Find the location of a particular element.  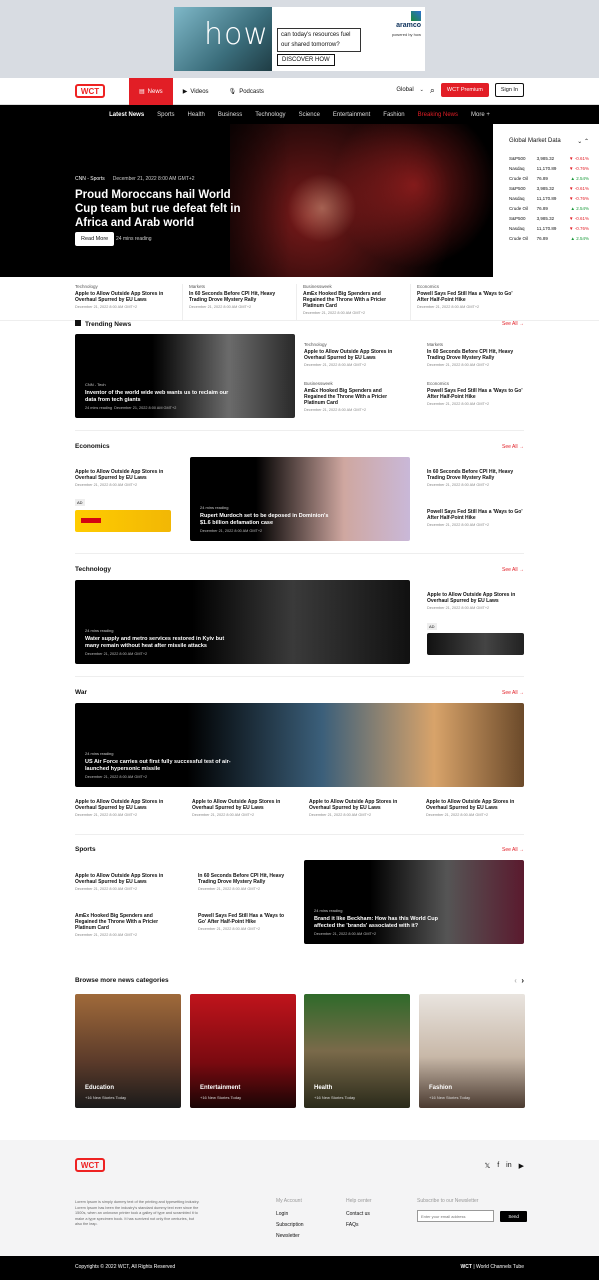

read-more-button: Read More is located at coordinates (95, 239).